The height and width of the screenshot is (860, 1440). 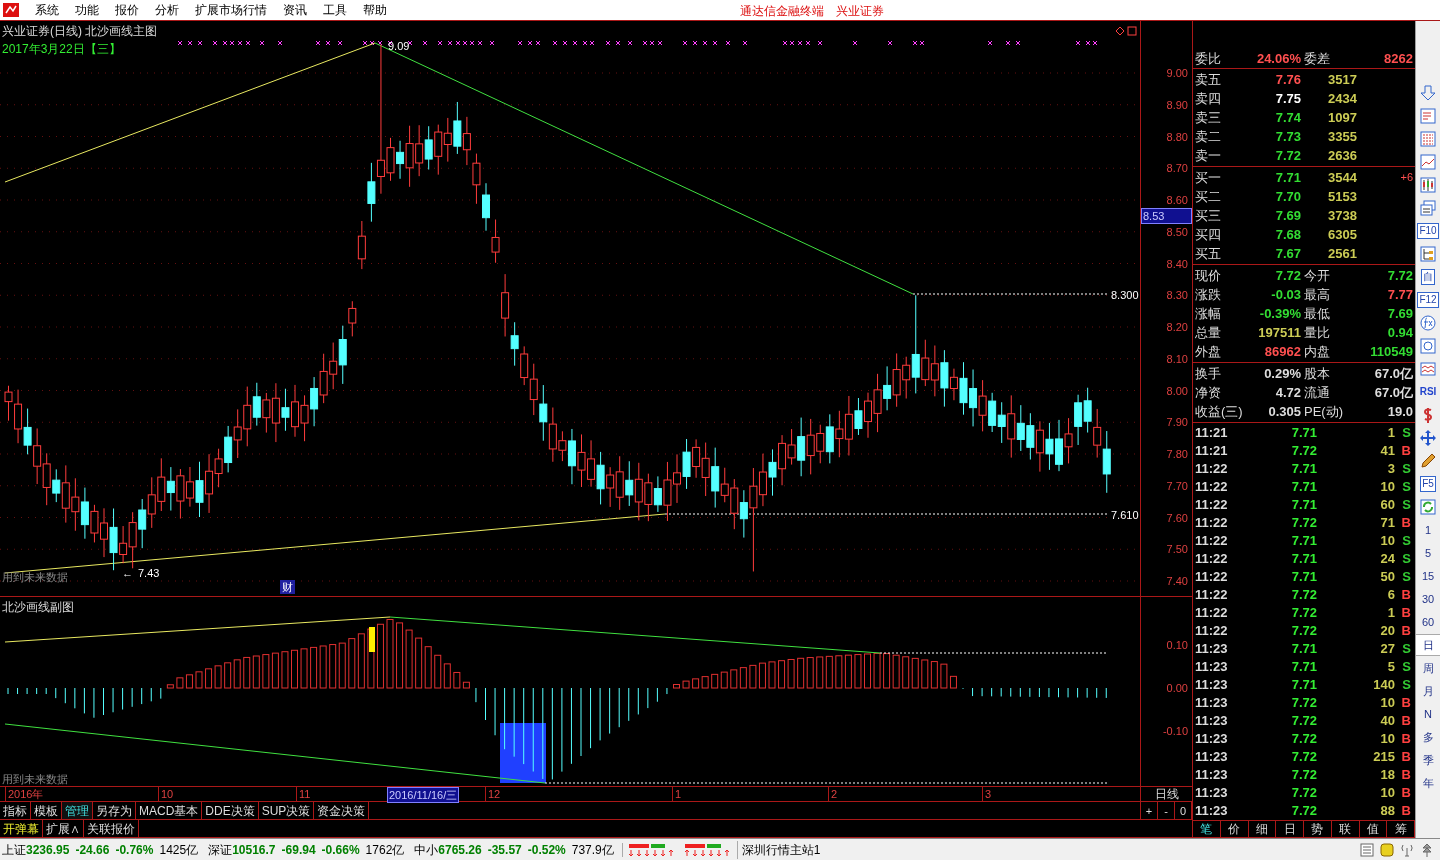 What do you see at coordinates (21, 828) in the screenshot?
I see `extra-tab: 开弹幕` at bounding box center [21, 828].